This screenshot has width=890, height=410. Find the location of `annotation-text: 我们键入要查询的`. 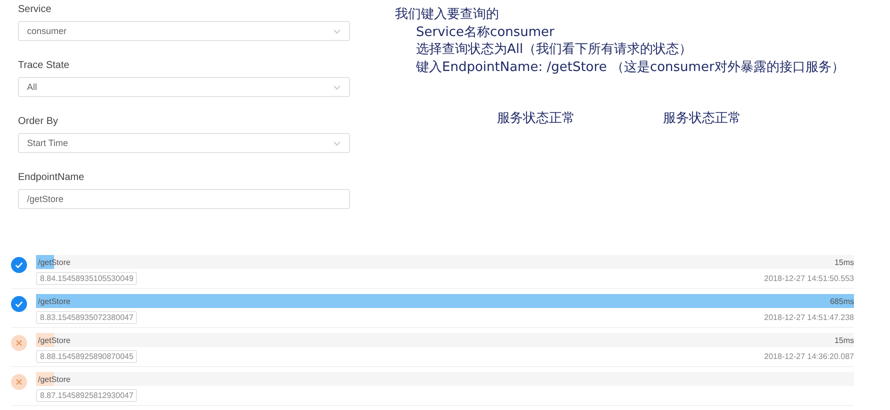

annotation-text: 我们键入要查询的 is located at coordinates (447, 15).